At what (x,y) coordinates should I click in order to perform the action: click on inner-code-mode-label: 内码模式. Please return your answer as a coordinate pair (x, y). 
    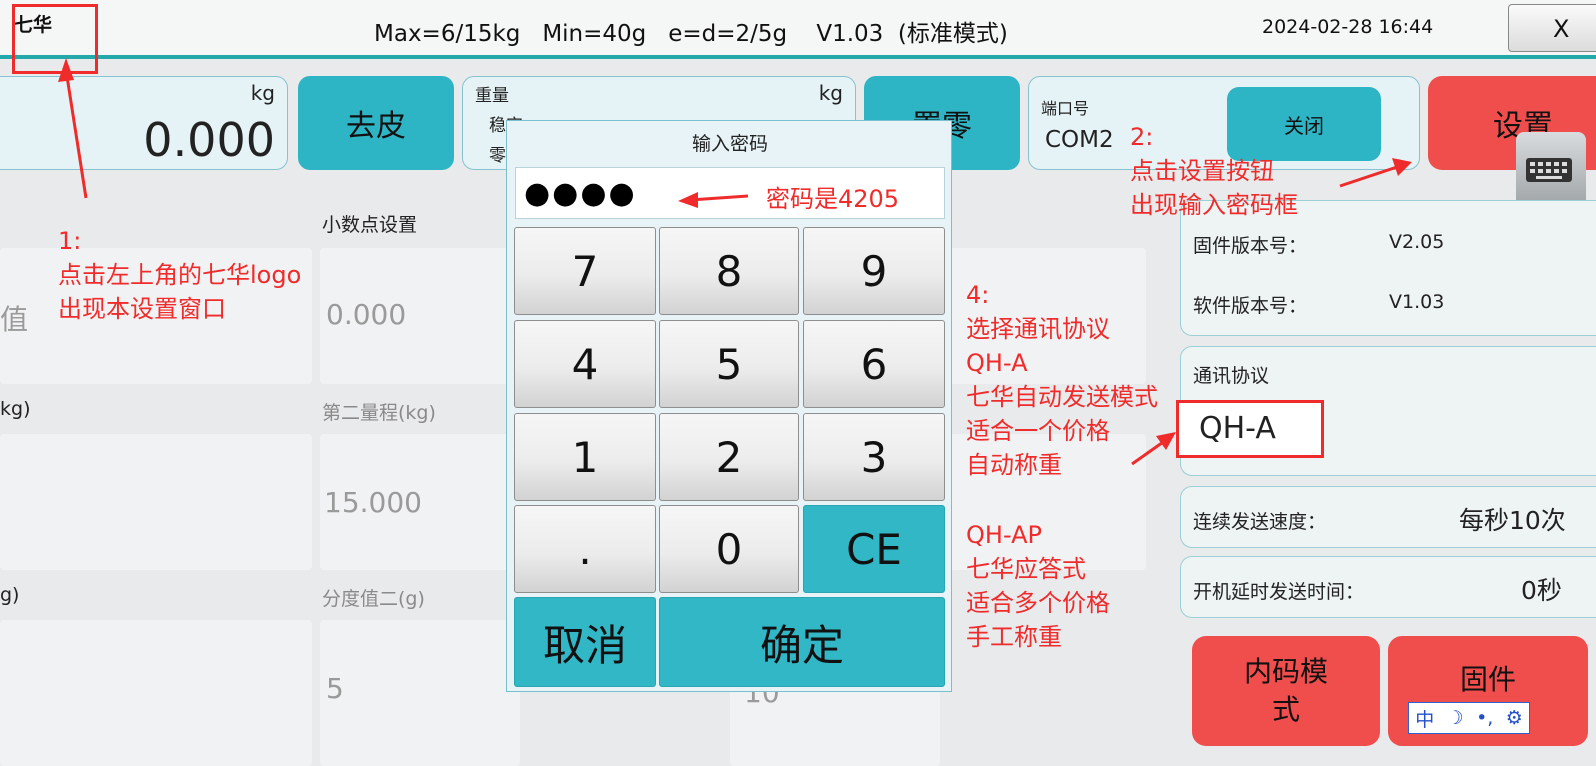
    Looking at the image, I should click on (1285, 690).